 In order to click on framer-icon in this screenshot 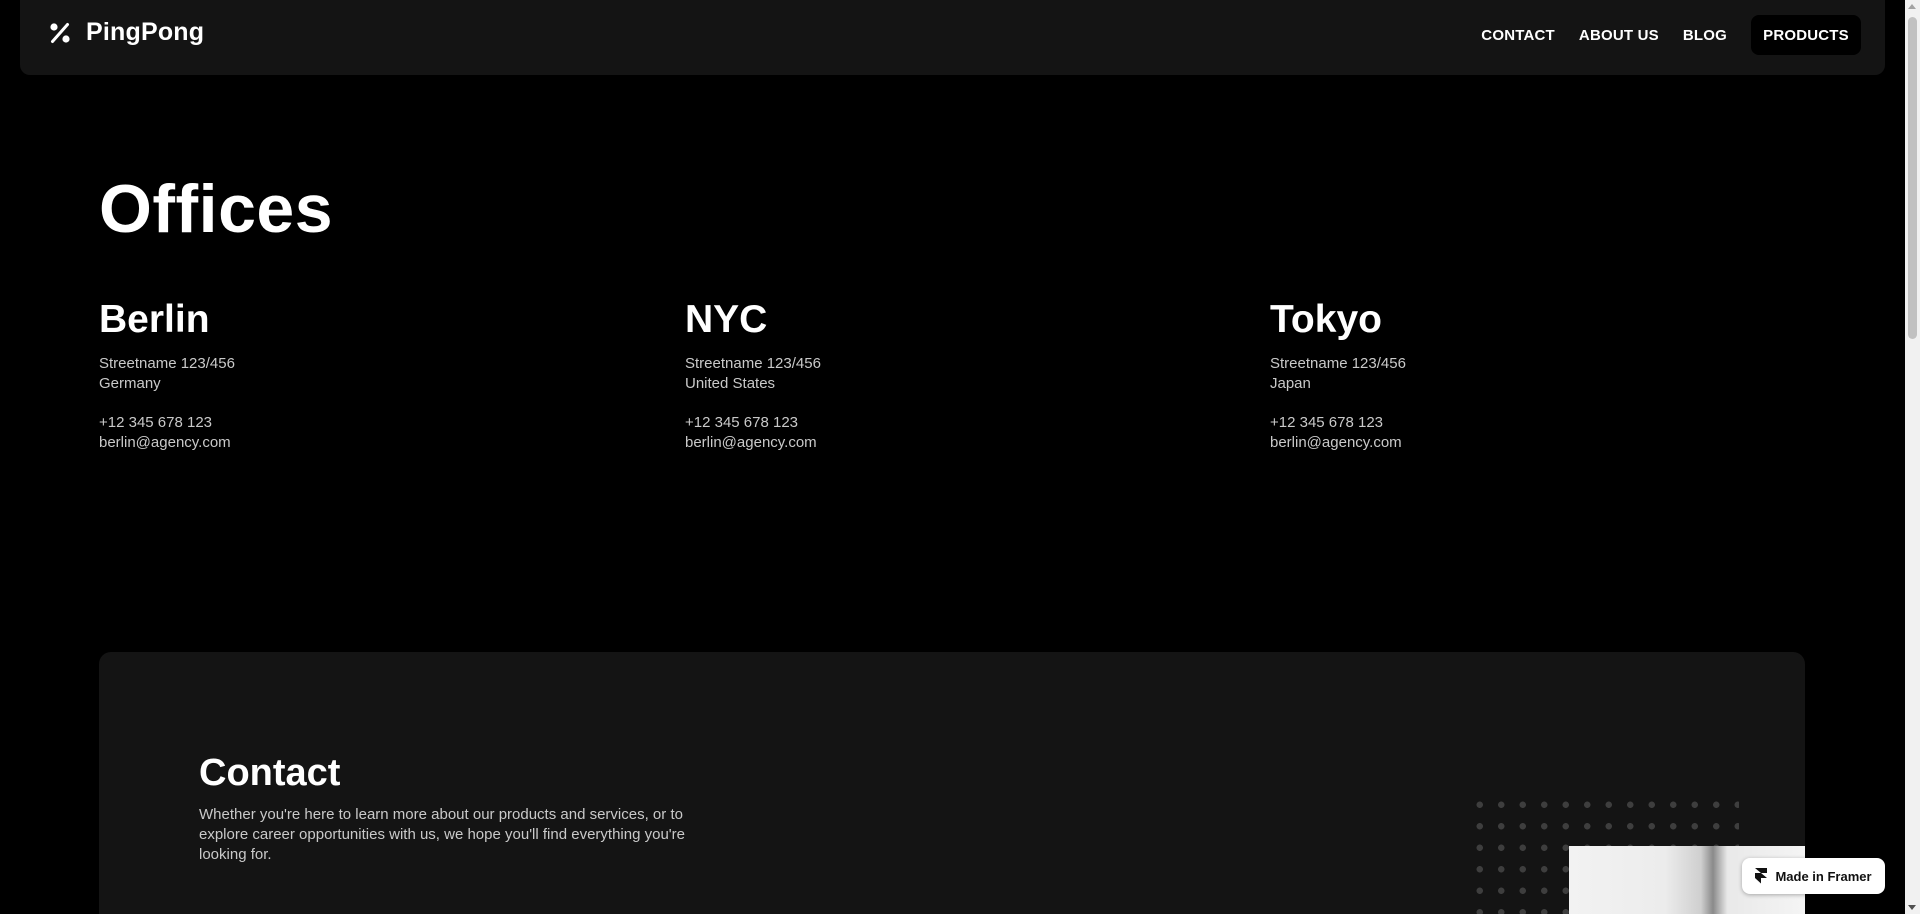, I will do `click(1761, 876)`.